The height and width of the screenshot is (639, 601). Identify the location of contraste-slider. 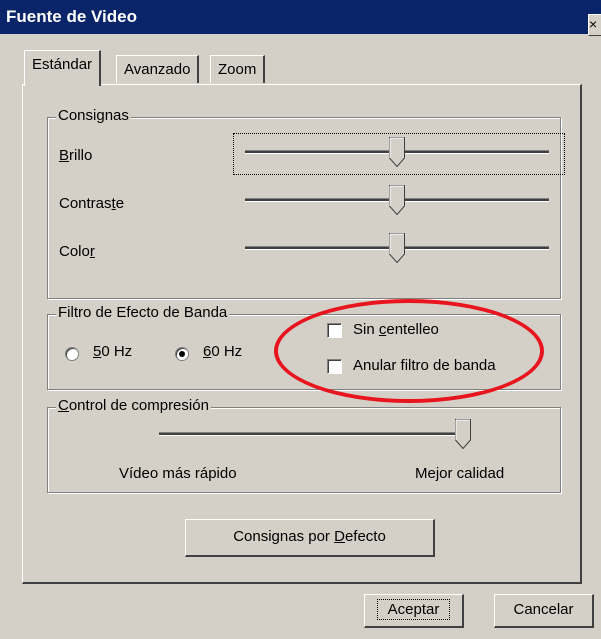
(397, 202).